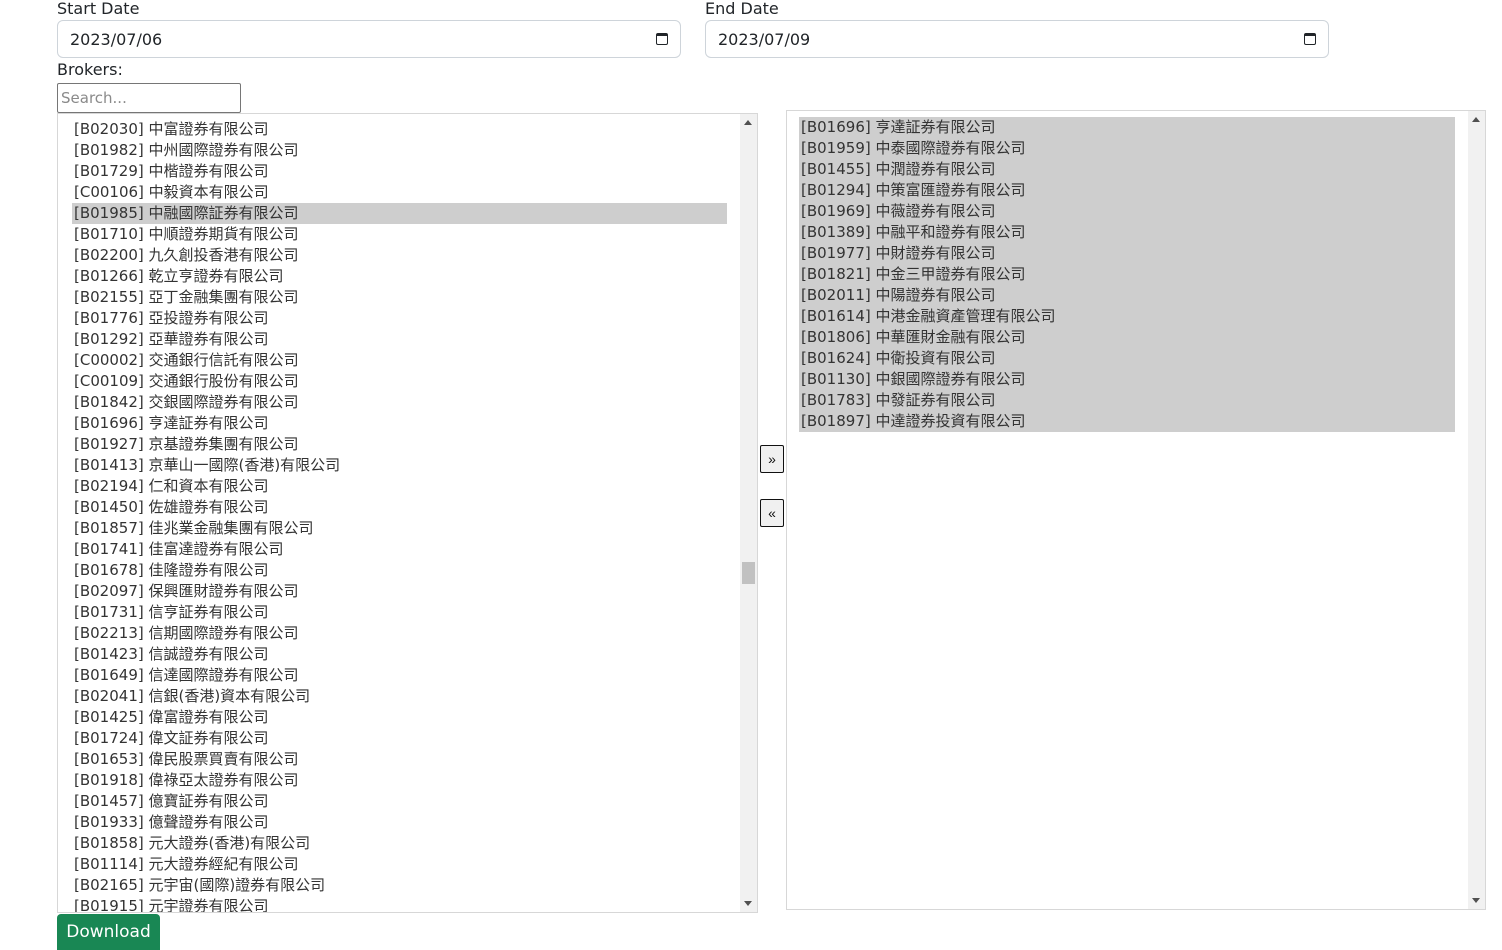 The width and height of the screenshot is (1502, 950). I want to click on list-item: [B01969] 中薇證券有限公司, so click(1127, 211).